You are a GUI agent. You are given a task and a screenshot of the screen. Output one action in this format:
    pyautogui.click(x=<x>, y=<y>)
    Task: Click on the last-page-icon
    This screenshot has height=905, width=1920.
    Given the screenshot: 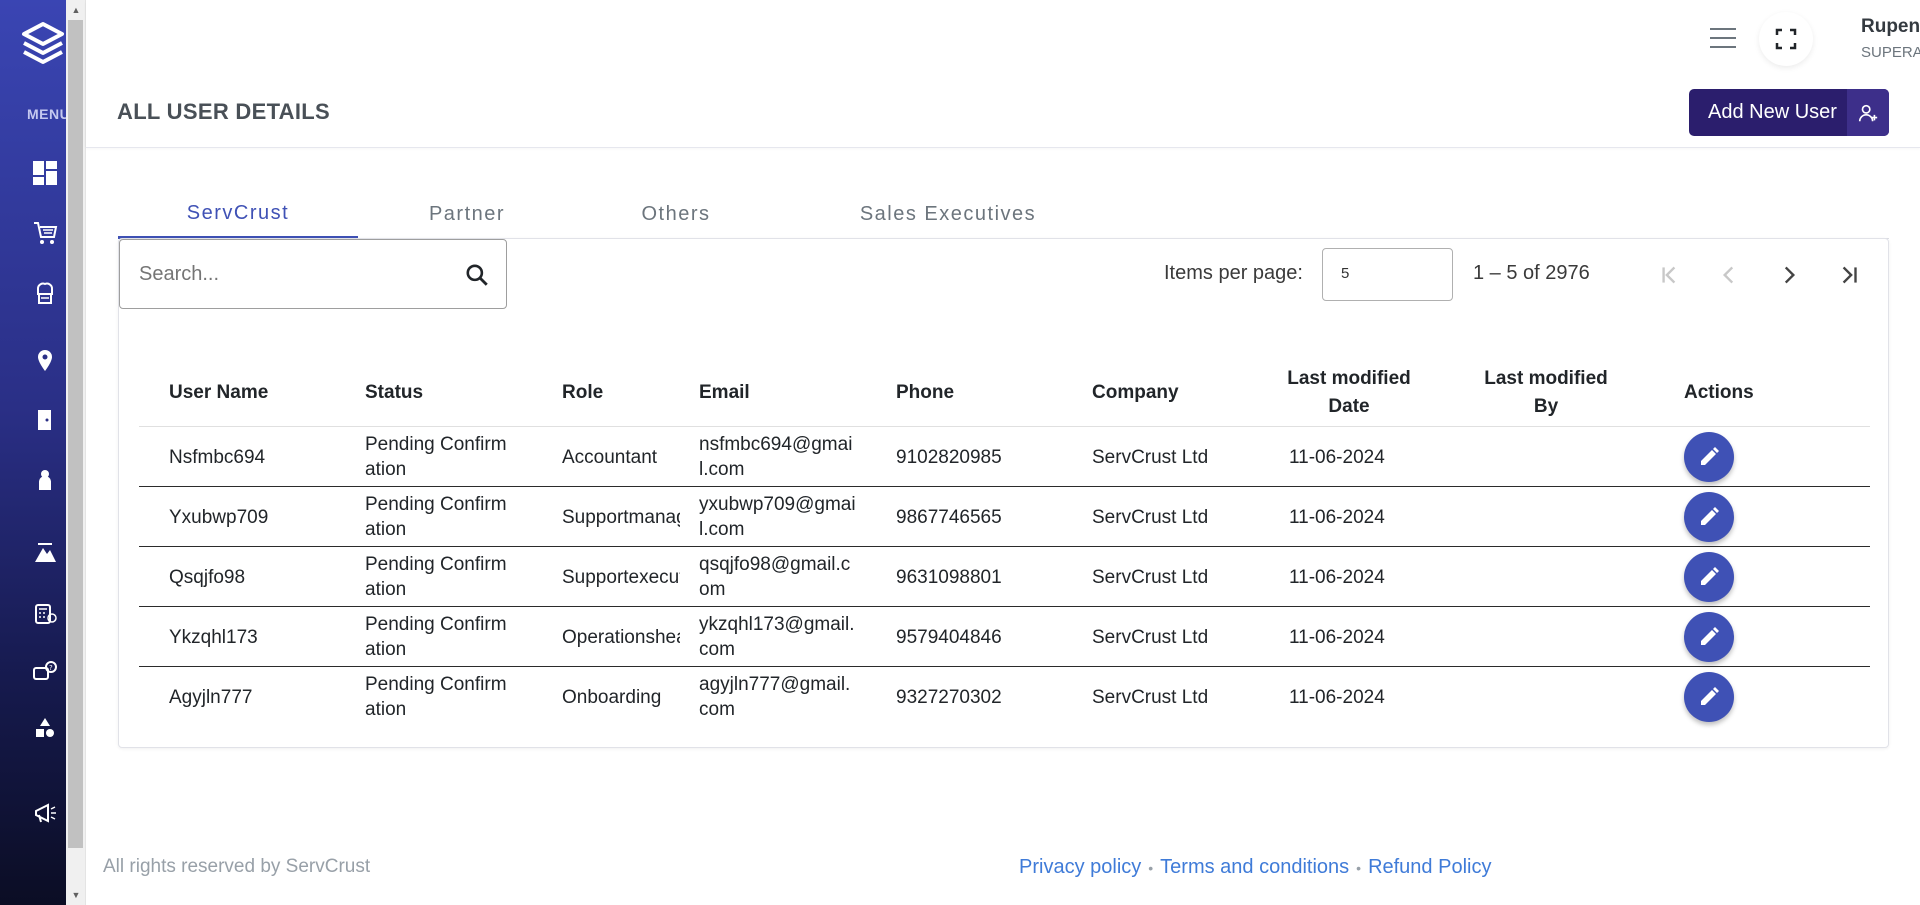 What is the action you would take?
    pyautogui.click(x=1849, y=275)
    